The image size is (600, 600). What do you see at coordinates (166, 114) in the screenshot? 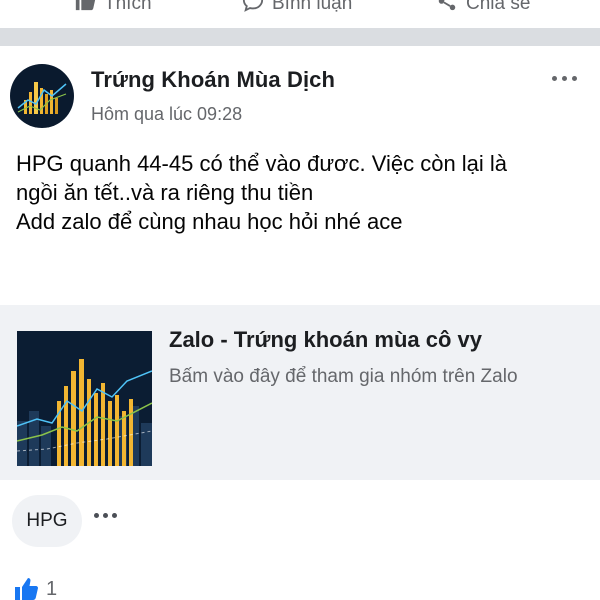
I see `post-timestamp: Hôm qua lúc 09:28` at bounding box center [166, 114].